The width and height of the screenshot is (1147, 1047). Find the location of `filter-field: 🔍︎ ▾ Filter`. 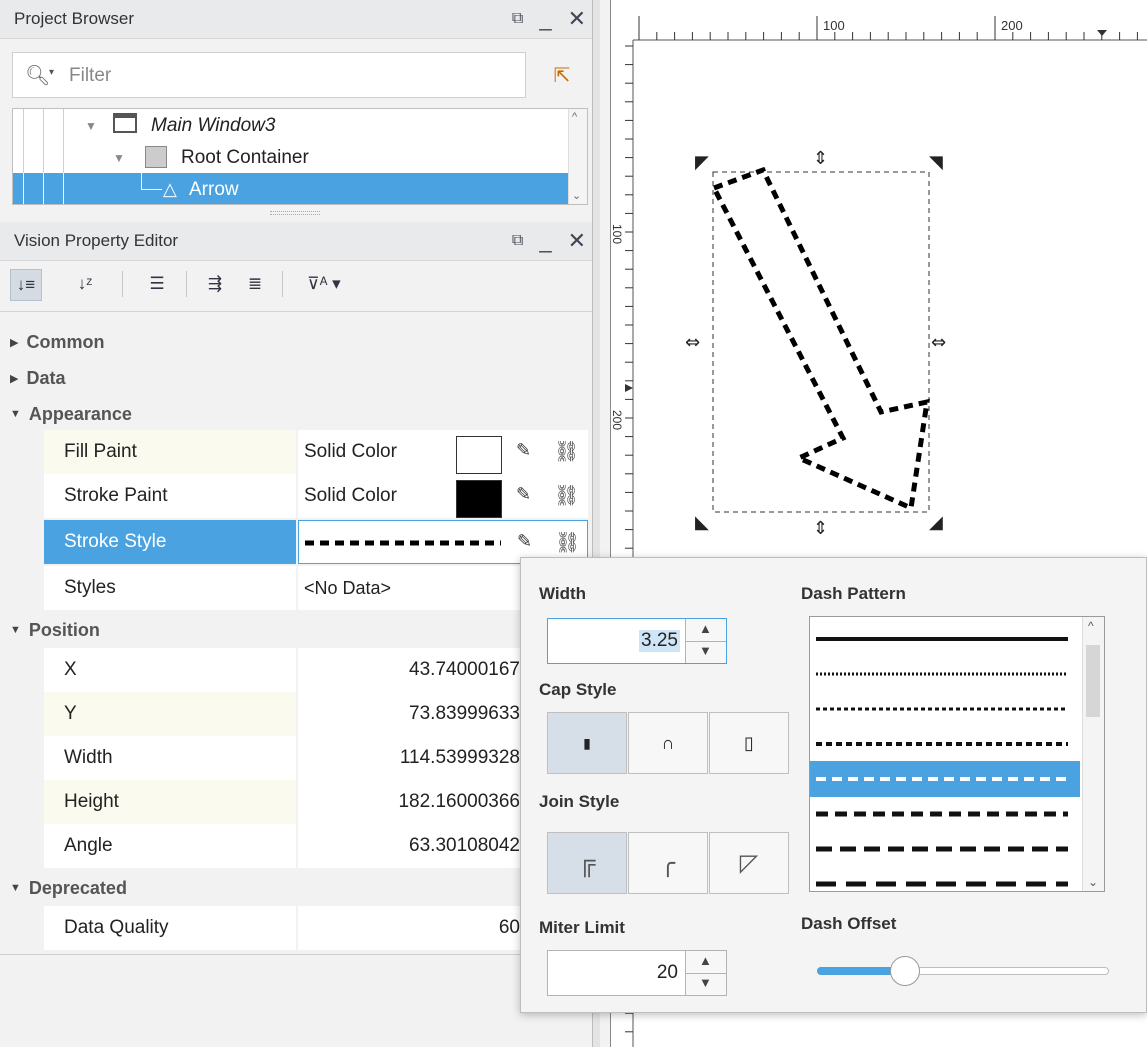

filter-field: 🔍︎ ▾ Filter is located at coordinates (269, 75).